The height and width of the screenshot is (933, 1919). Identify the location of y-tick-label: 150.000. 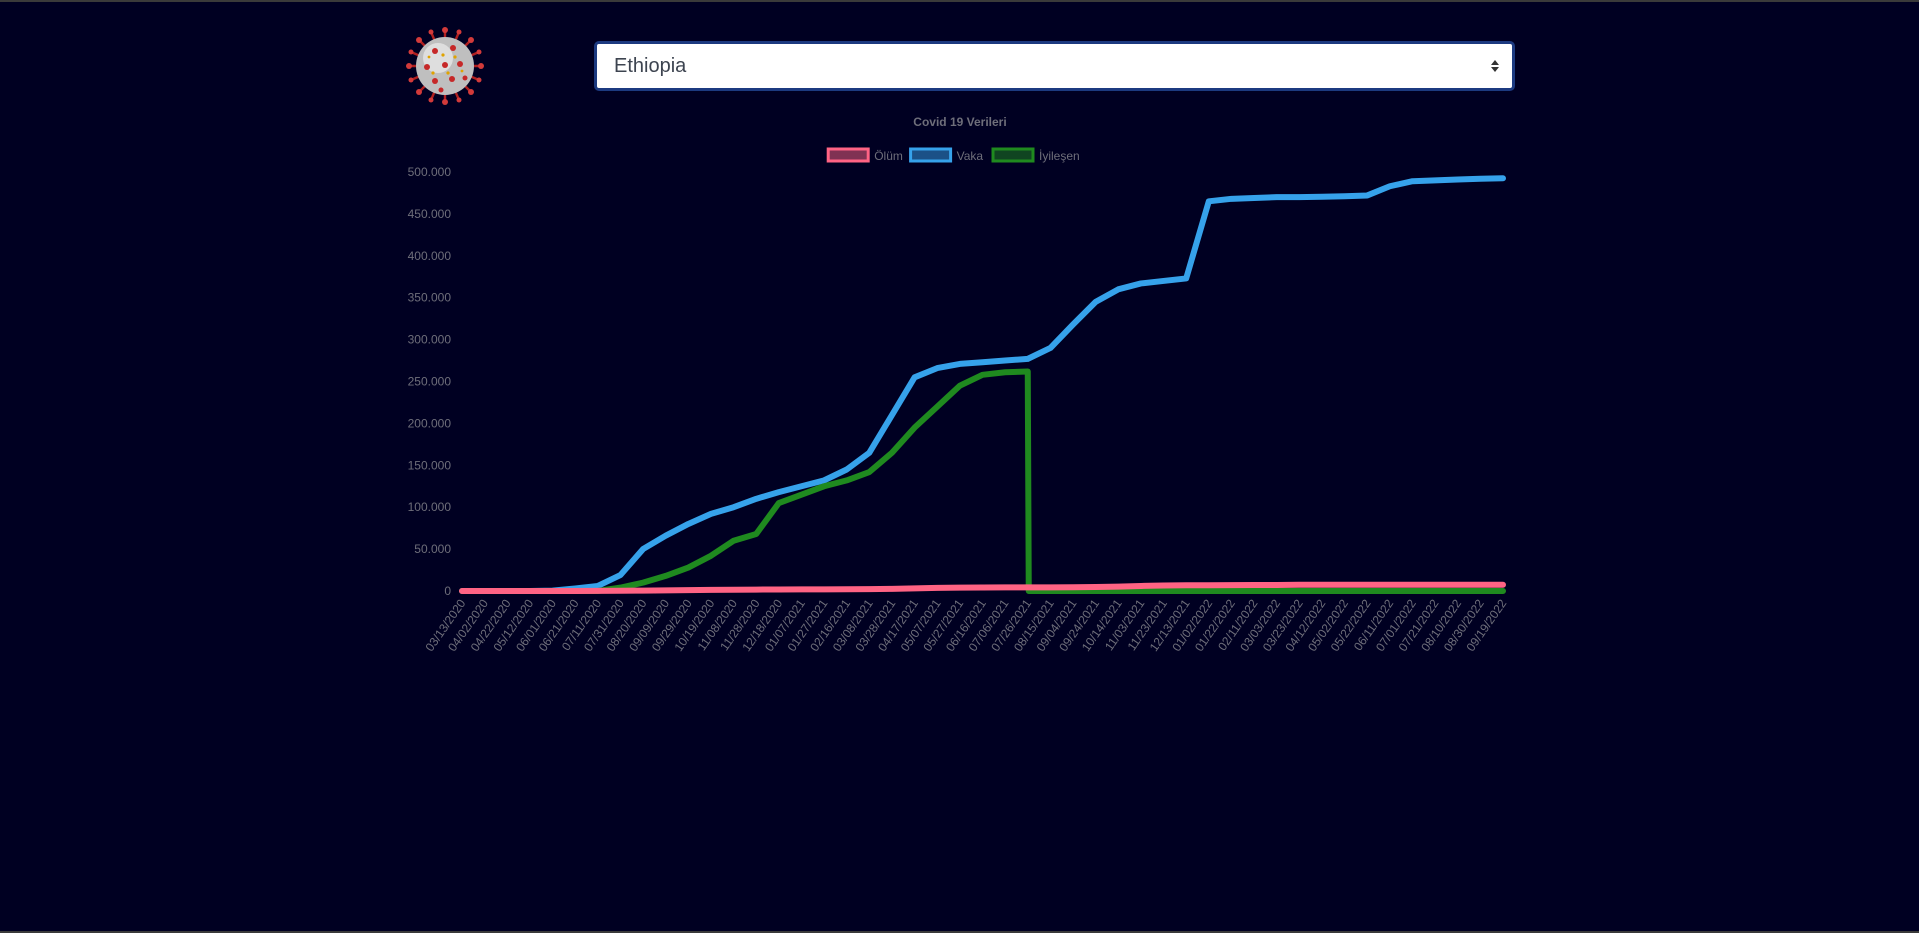
(430, 465).